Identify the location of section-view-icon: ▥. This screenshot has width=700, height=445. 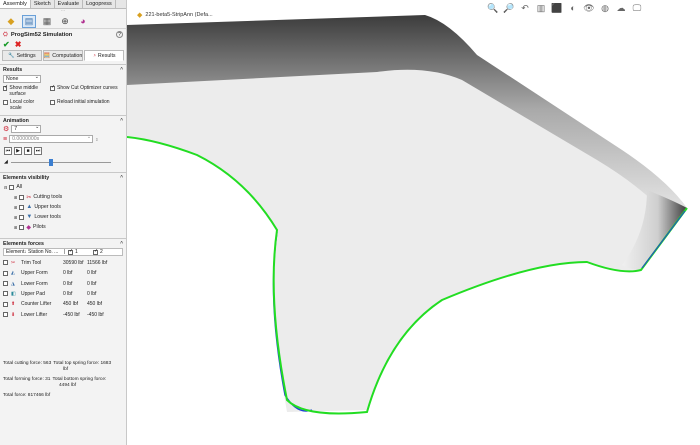
(541, 8).